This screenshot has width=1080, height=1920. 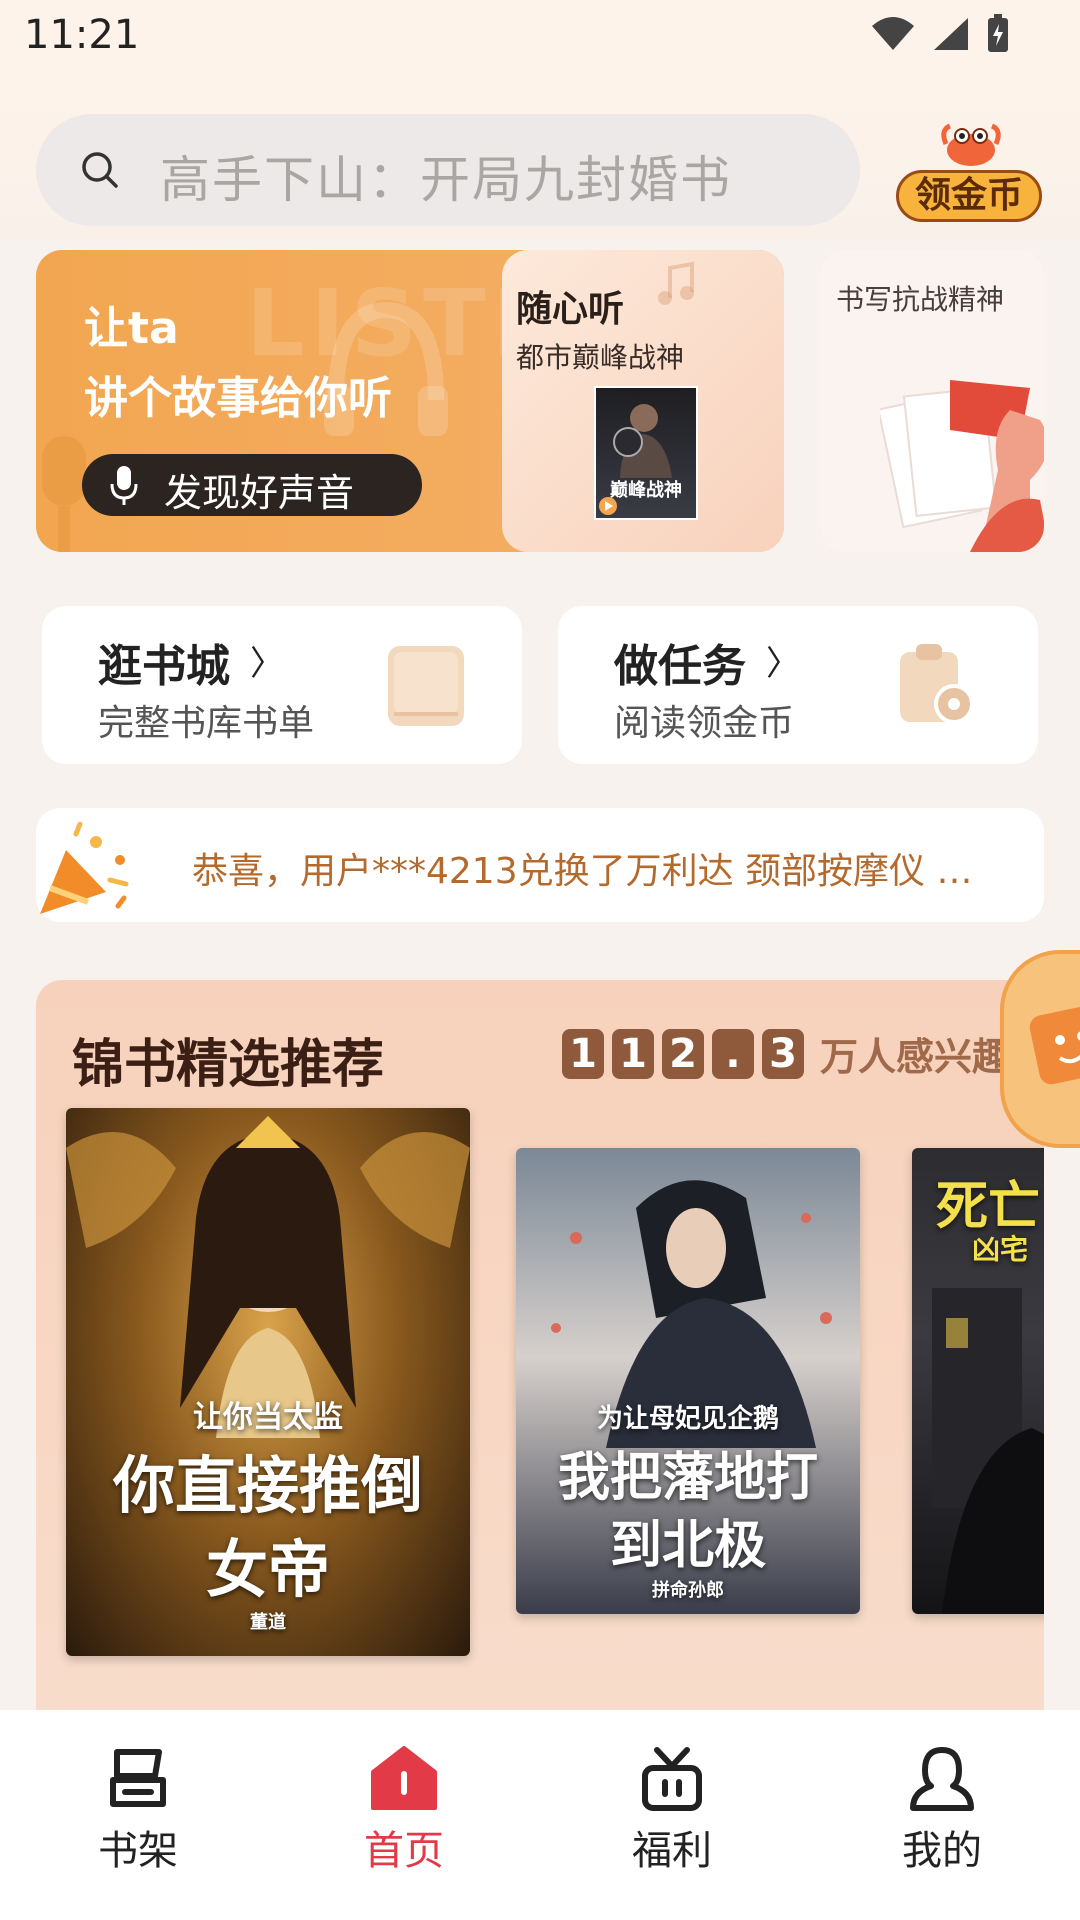 What do you see at coordinates (404, 1778) in the screenshot?
I see `home-icon` at bounding box center [404, 1778].